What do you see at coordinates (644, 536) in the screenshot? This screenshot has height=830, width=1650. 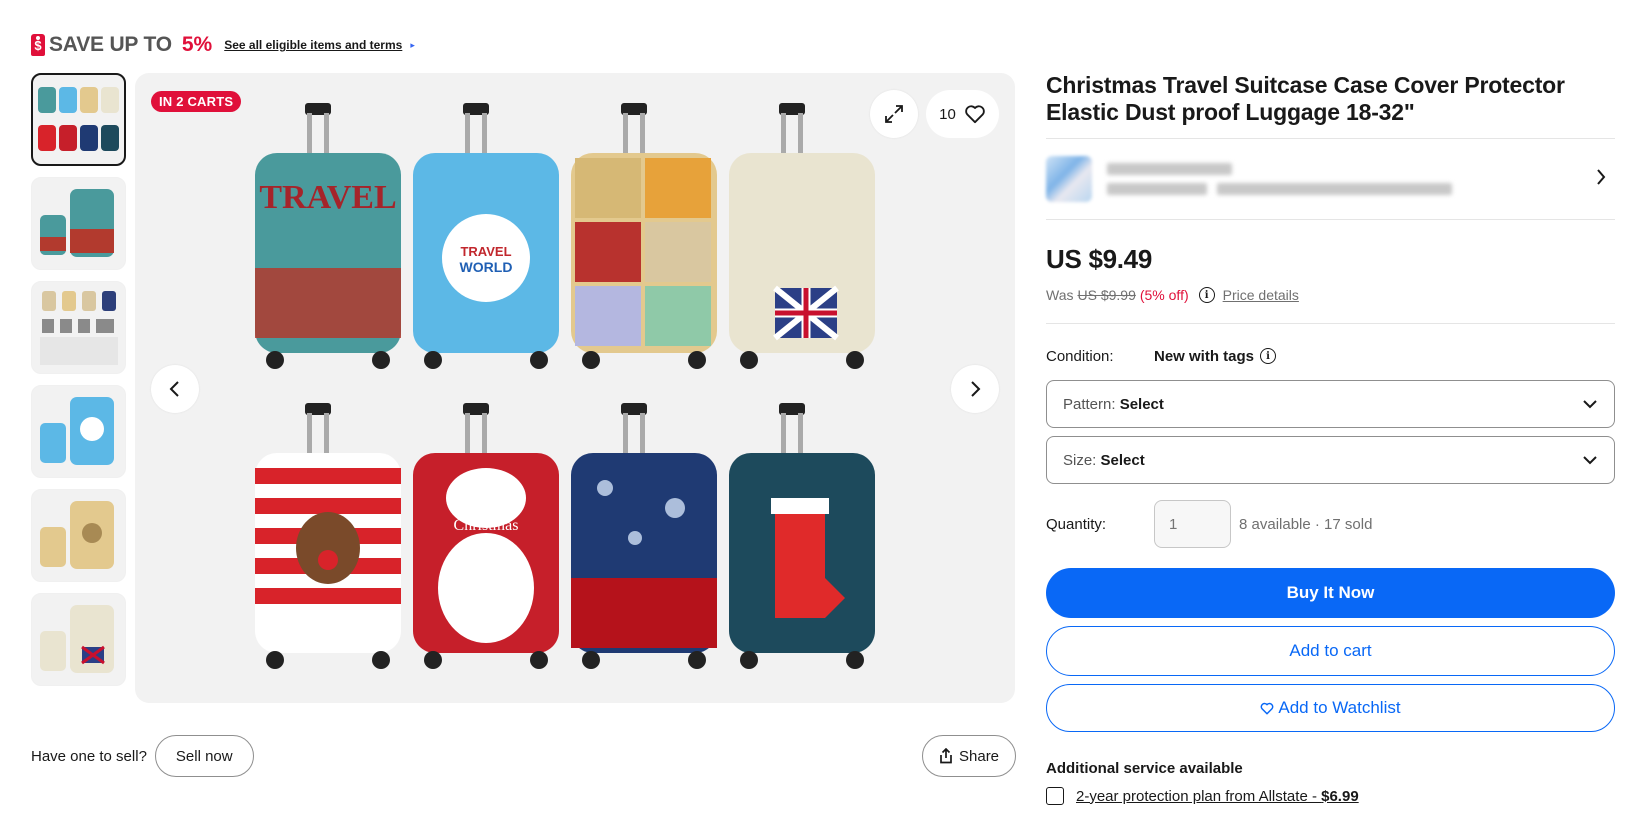 I see `suitcase-snowflakes` at bounding box center [644, 536].